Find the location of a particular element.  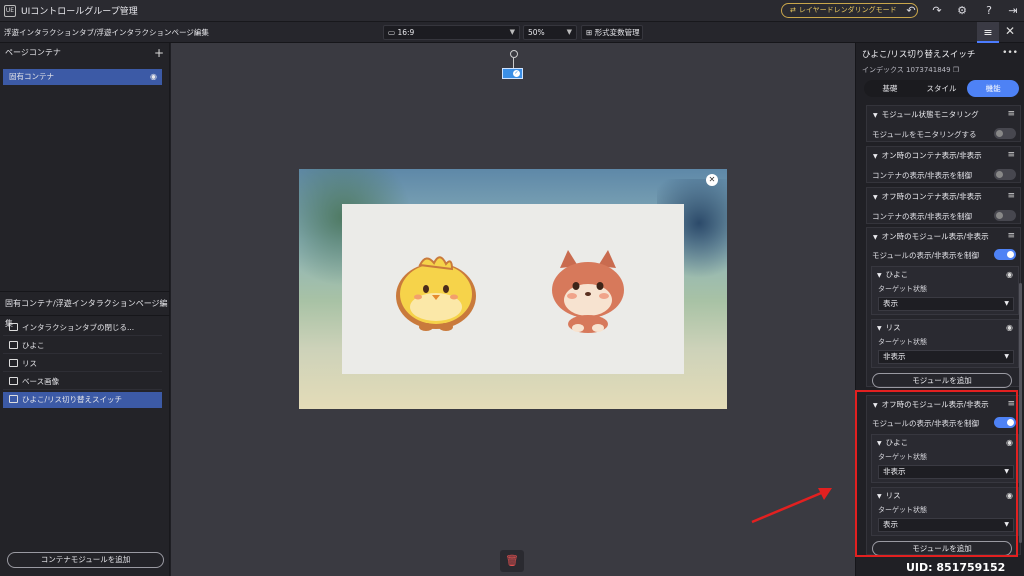

aspect-ratio-select: ▭ 16:9 ▼ is located at coordinates (451, 32).